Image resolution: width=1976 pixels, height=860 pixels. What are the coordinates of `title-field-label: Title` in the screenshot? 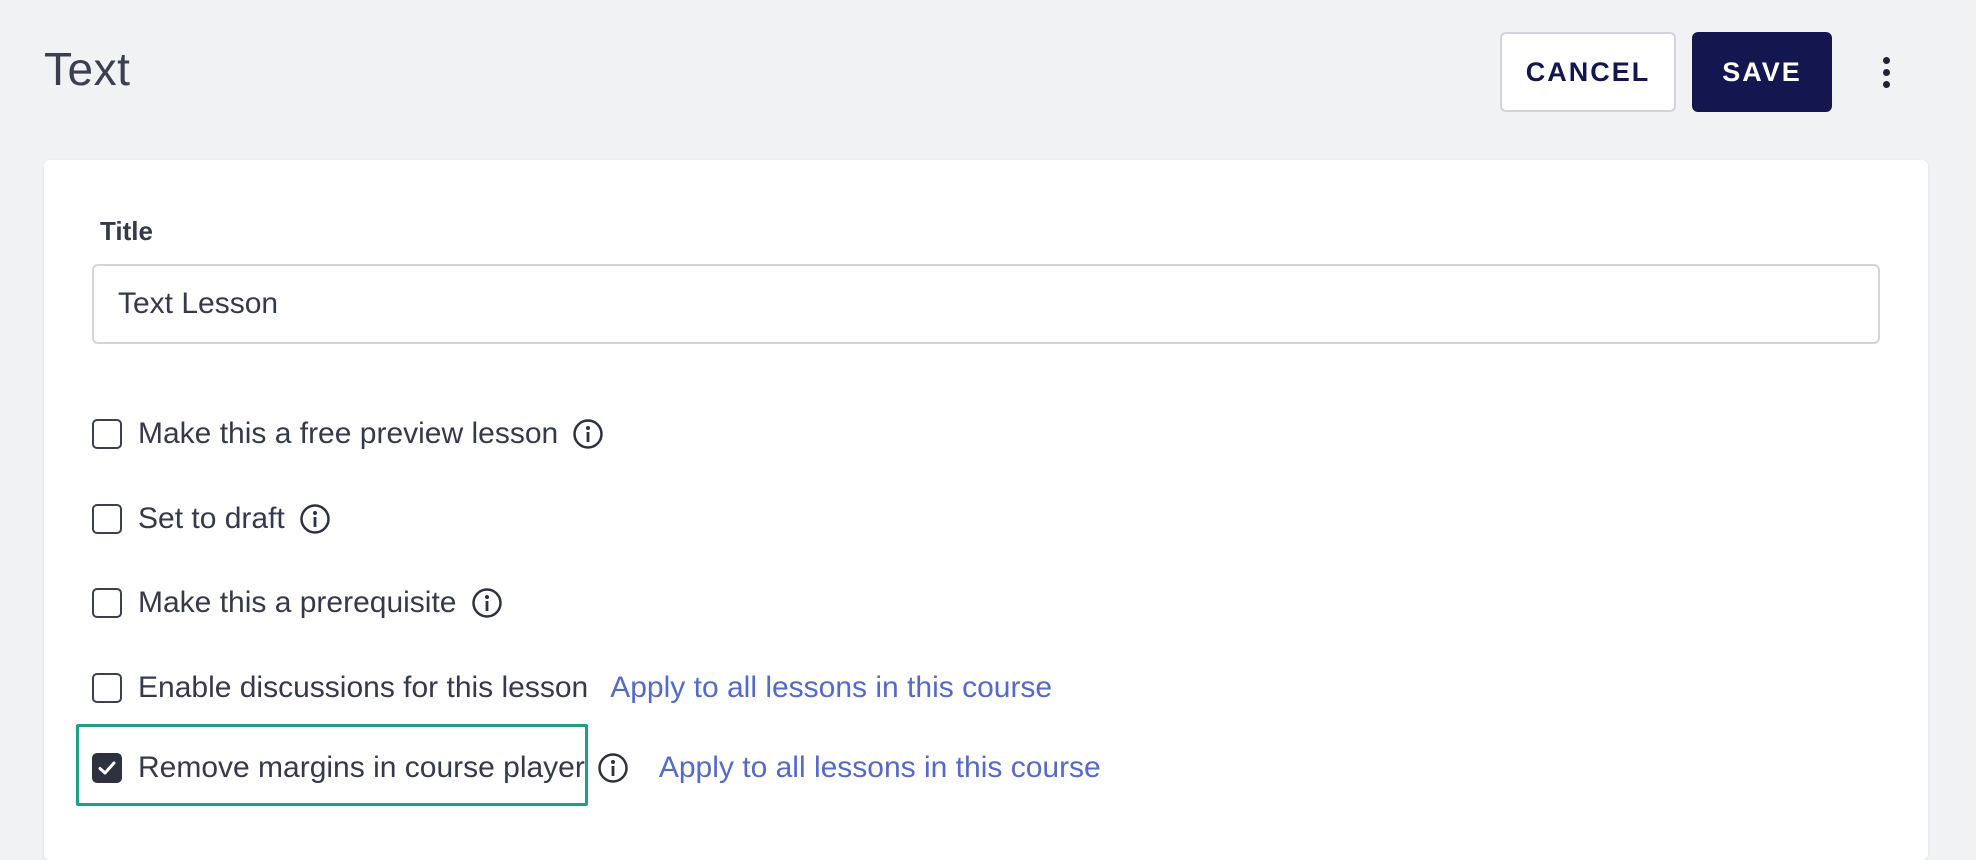 It's located at (126, 231).